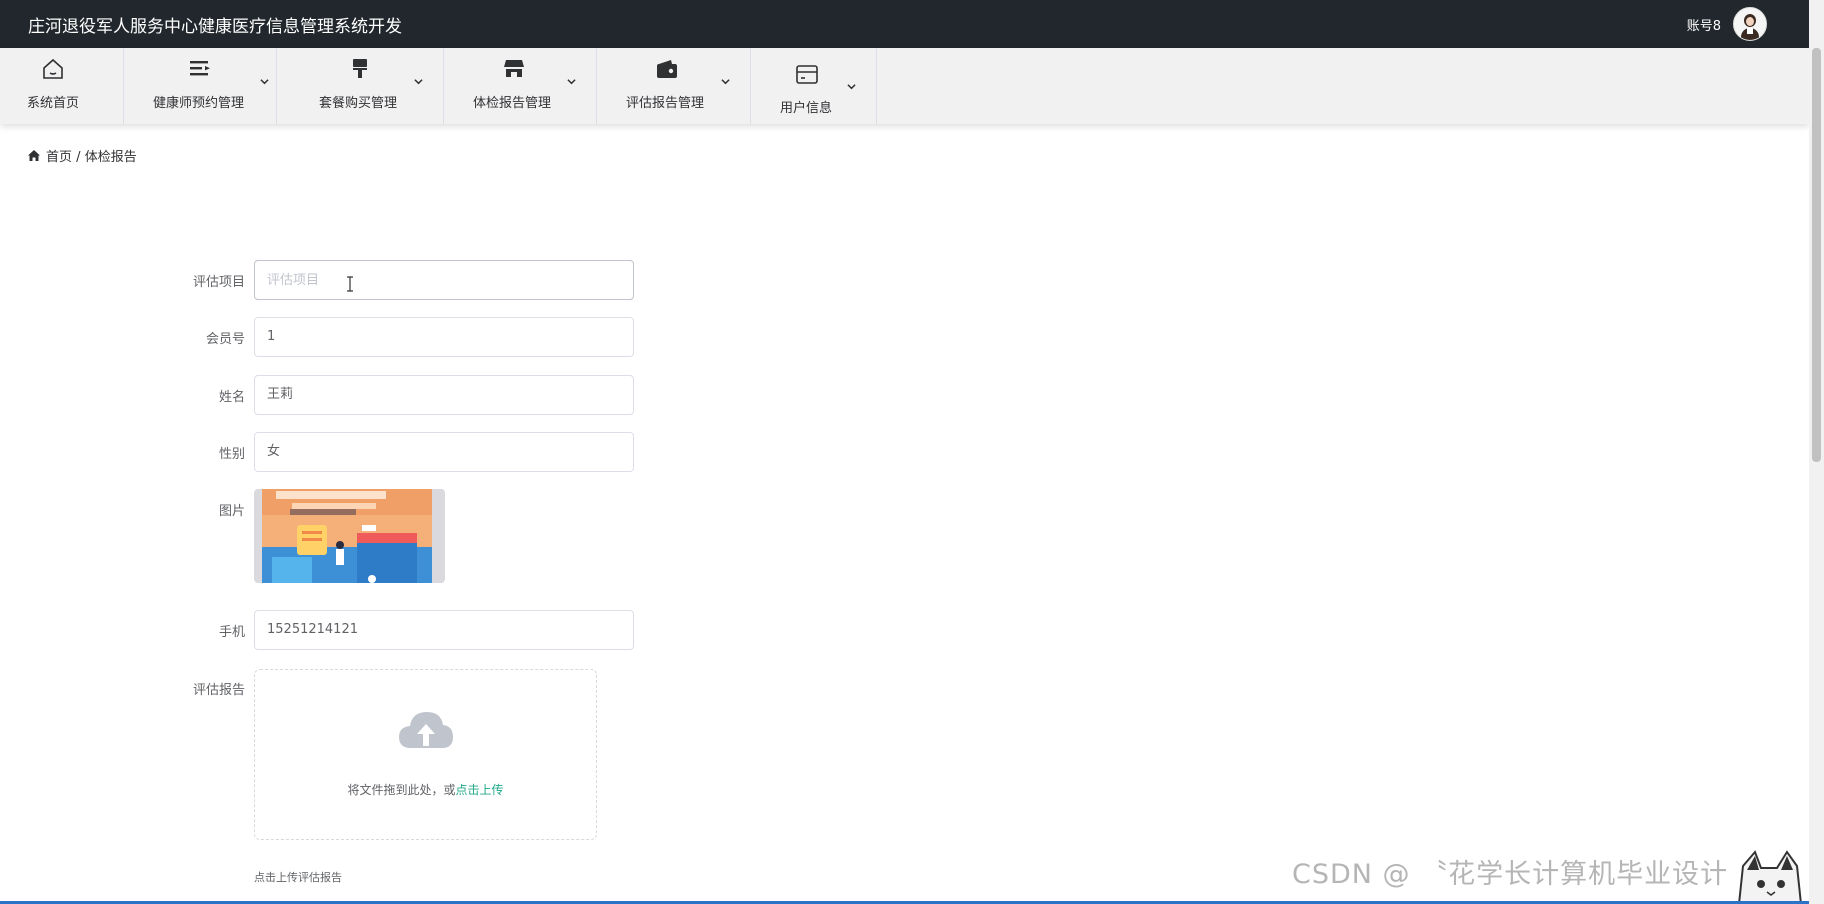  Describe the element at coordinates (199, 103) in the screenshot. I see `nav-label-appointment: 健康师预约管理` at that location.